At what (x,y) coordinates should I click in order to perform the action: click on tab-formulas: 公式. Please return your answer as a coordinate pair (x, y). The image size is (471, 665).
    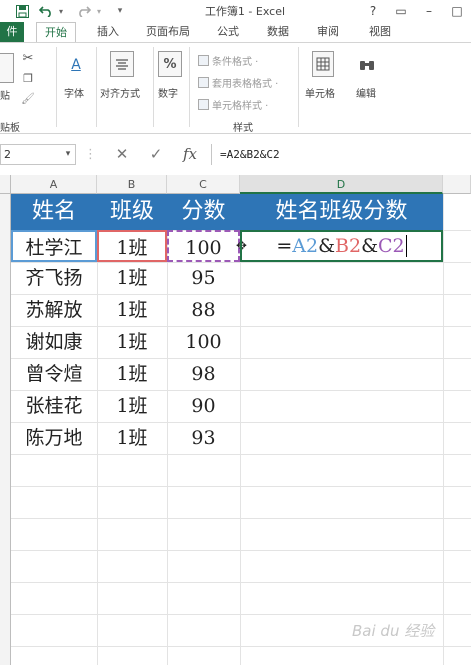
    Looking at the image, I should click on (228, 32).